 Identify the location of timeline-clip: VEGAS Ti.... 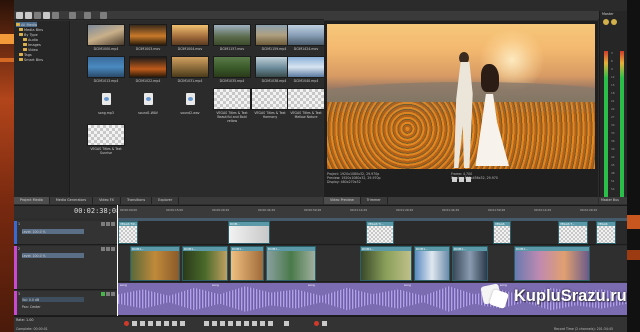
(380, 232).